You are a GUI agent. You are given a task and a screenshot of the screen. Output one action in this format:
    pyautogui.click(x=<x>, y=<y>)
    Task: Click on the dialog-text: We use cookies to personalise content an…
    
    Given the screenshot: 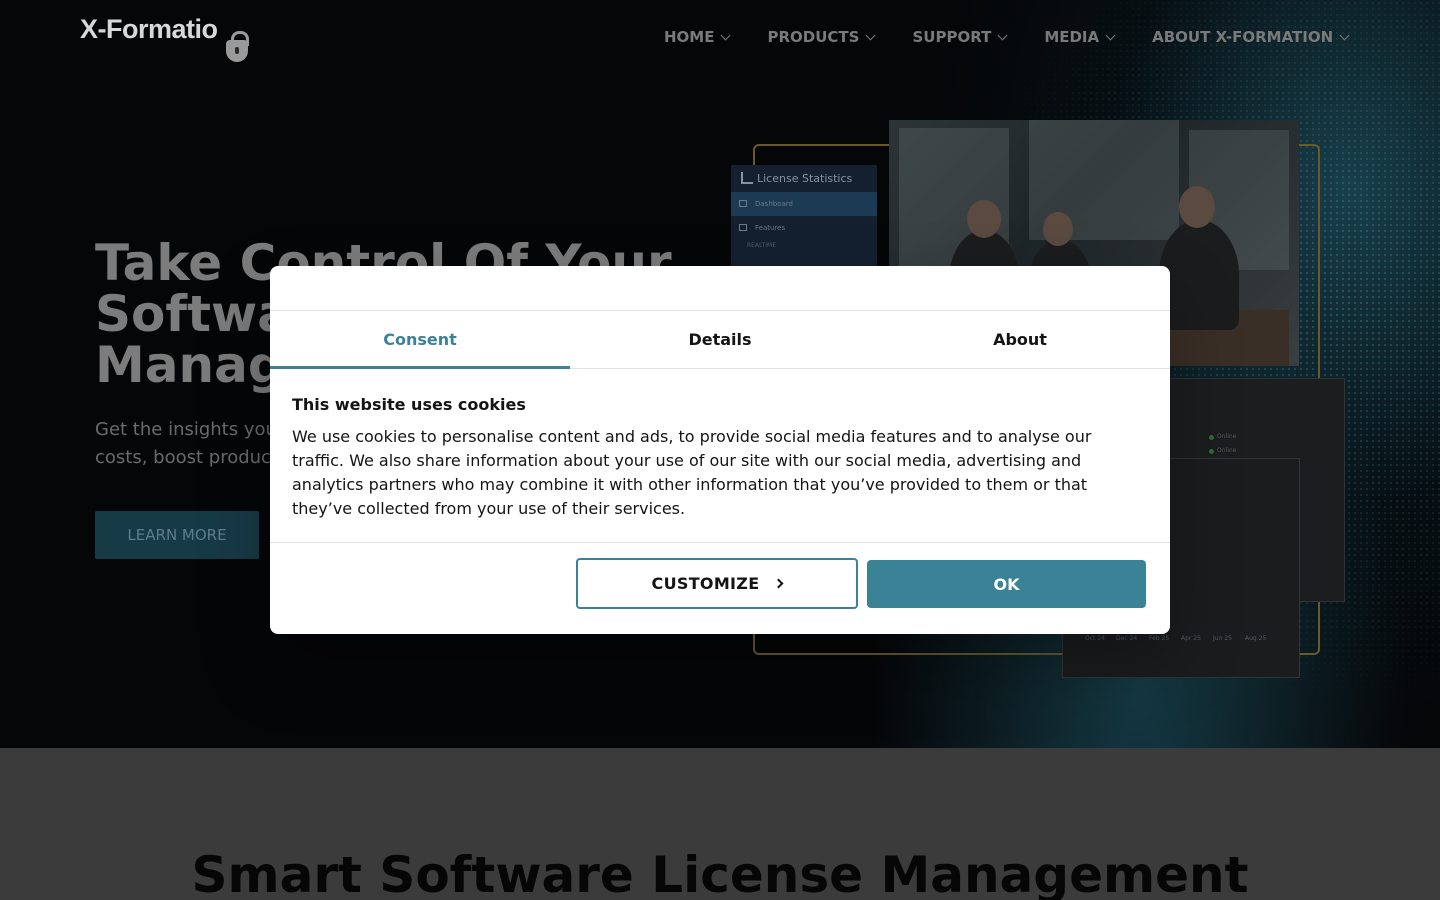 What is the action you would take?
    pyautogui.click(x=692, y=472)
    